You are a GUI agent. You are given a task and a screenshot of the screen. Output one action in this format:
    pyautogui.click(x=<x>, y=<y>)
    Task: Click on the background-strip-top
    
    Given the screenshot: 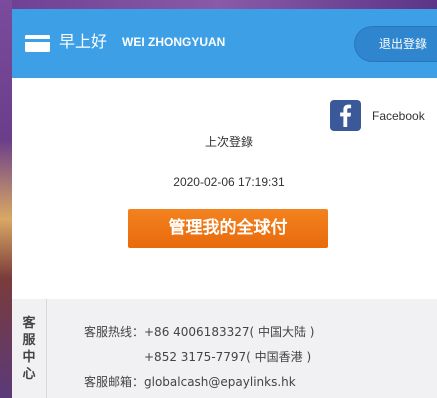 What is the action you would take?
    pyautogui.click(x=218, y=4)
    